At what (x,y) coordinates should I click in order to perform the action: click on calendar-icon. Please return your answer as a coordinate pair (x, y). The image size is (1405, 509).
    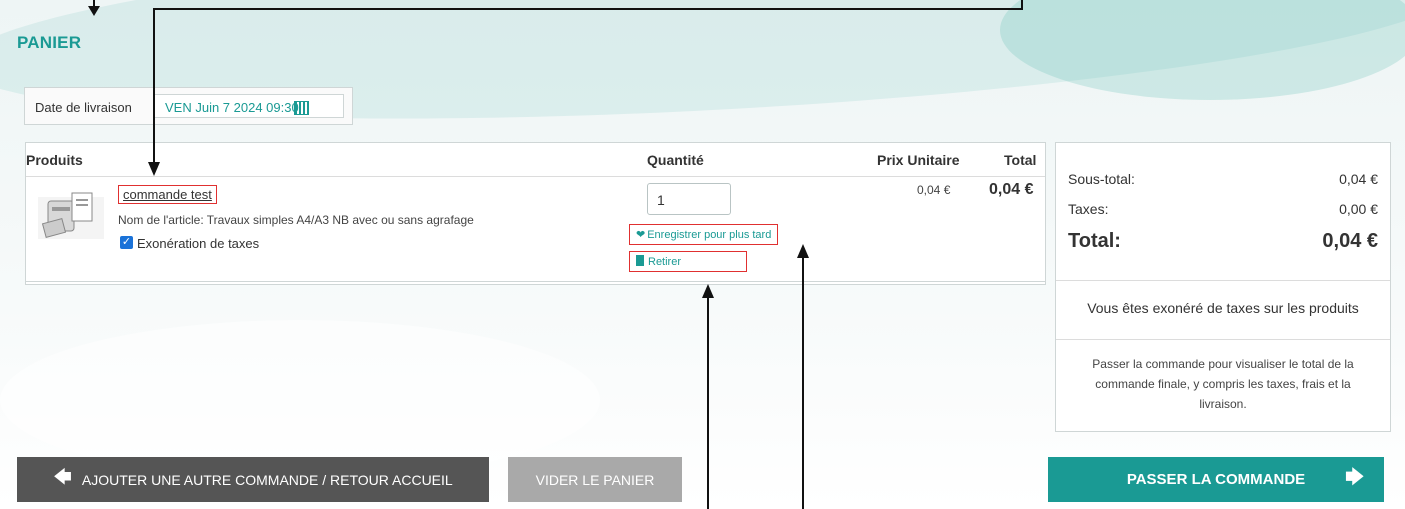
    Looking at the image, I should click on (301, 108).